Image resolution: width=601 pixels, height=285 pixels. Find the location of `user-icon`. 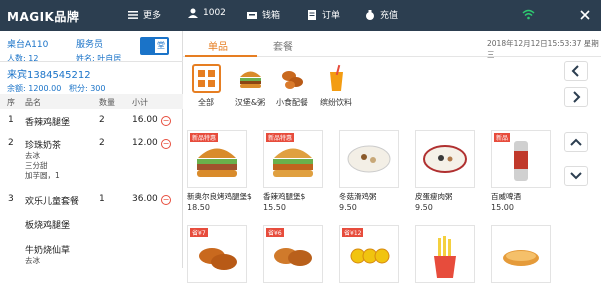

user-icon is located at coordinates (193, 13).